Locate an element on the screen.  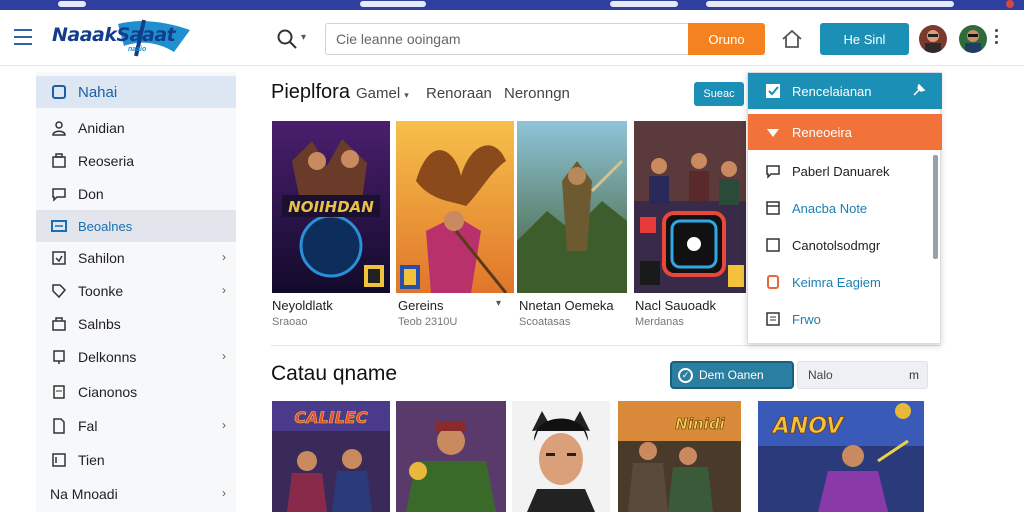
sidebar-item: Beoalnes is located at coordinates (136, 226).